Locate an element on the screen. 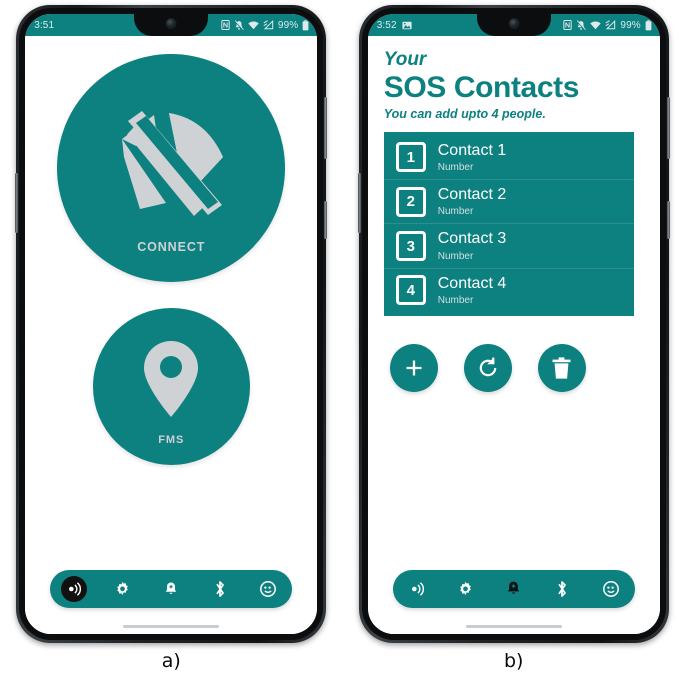 The height and width of the screenshot is (695, 685). notch-a is located at coordinates (171, 25).